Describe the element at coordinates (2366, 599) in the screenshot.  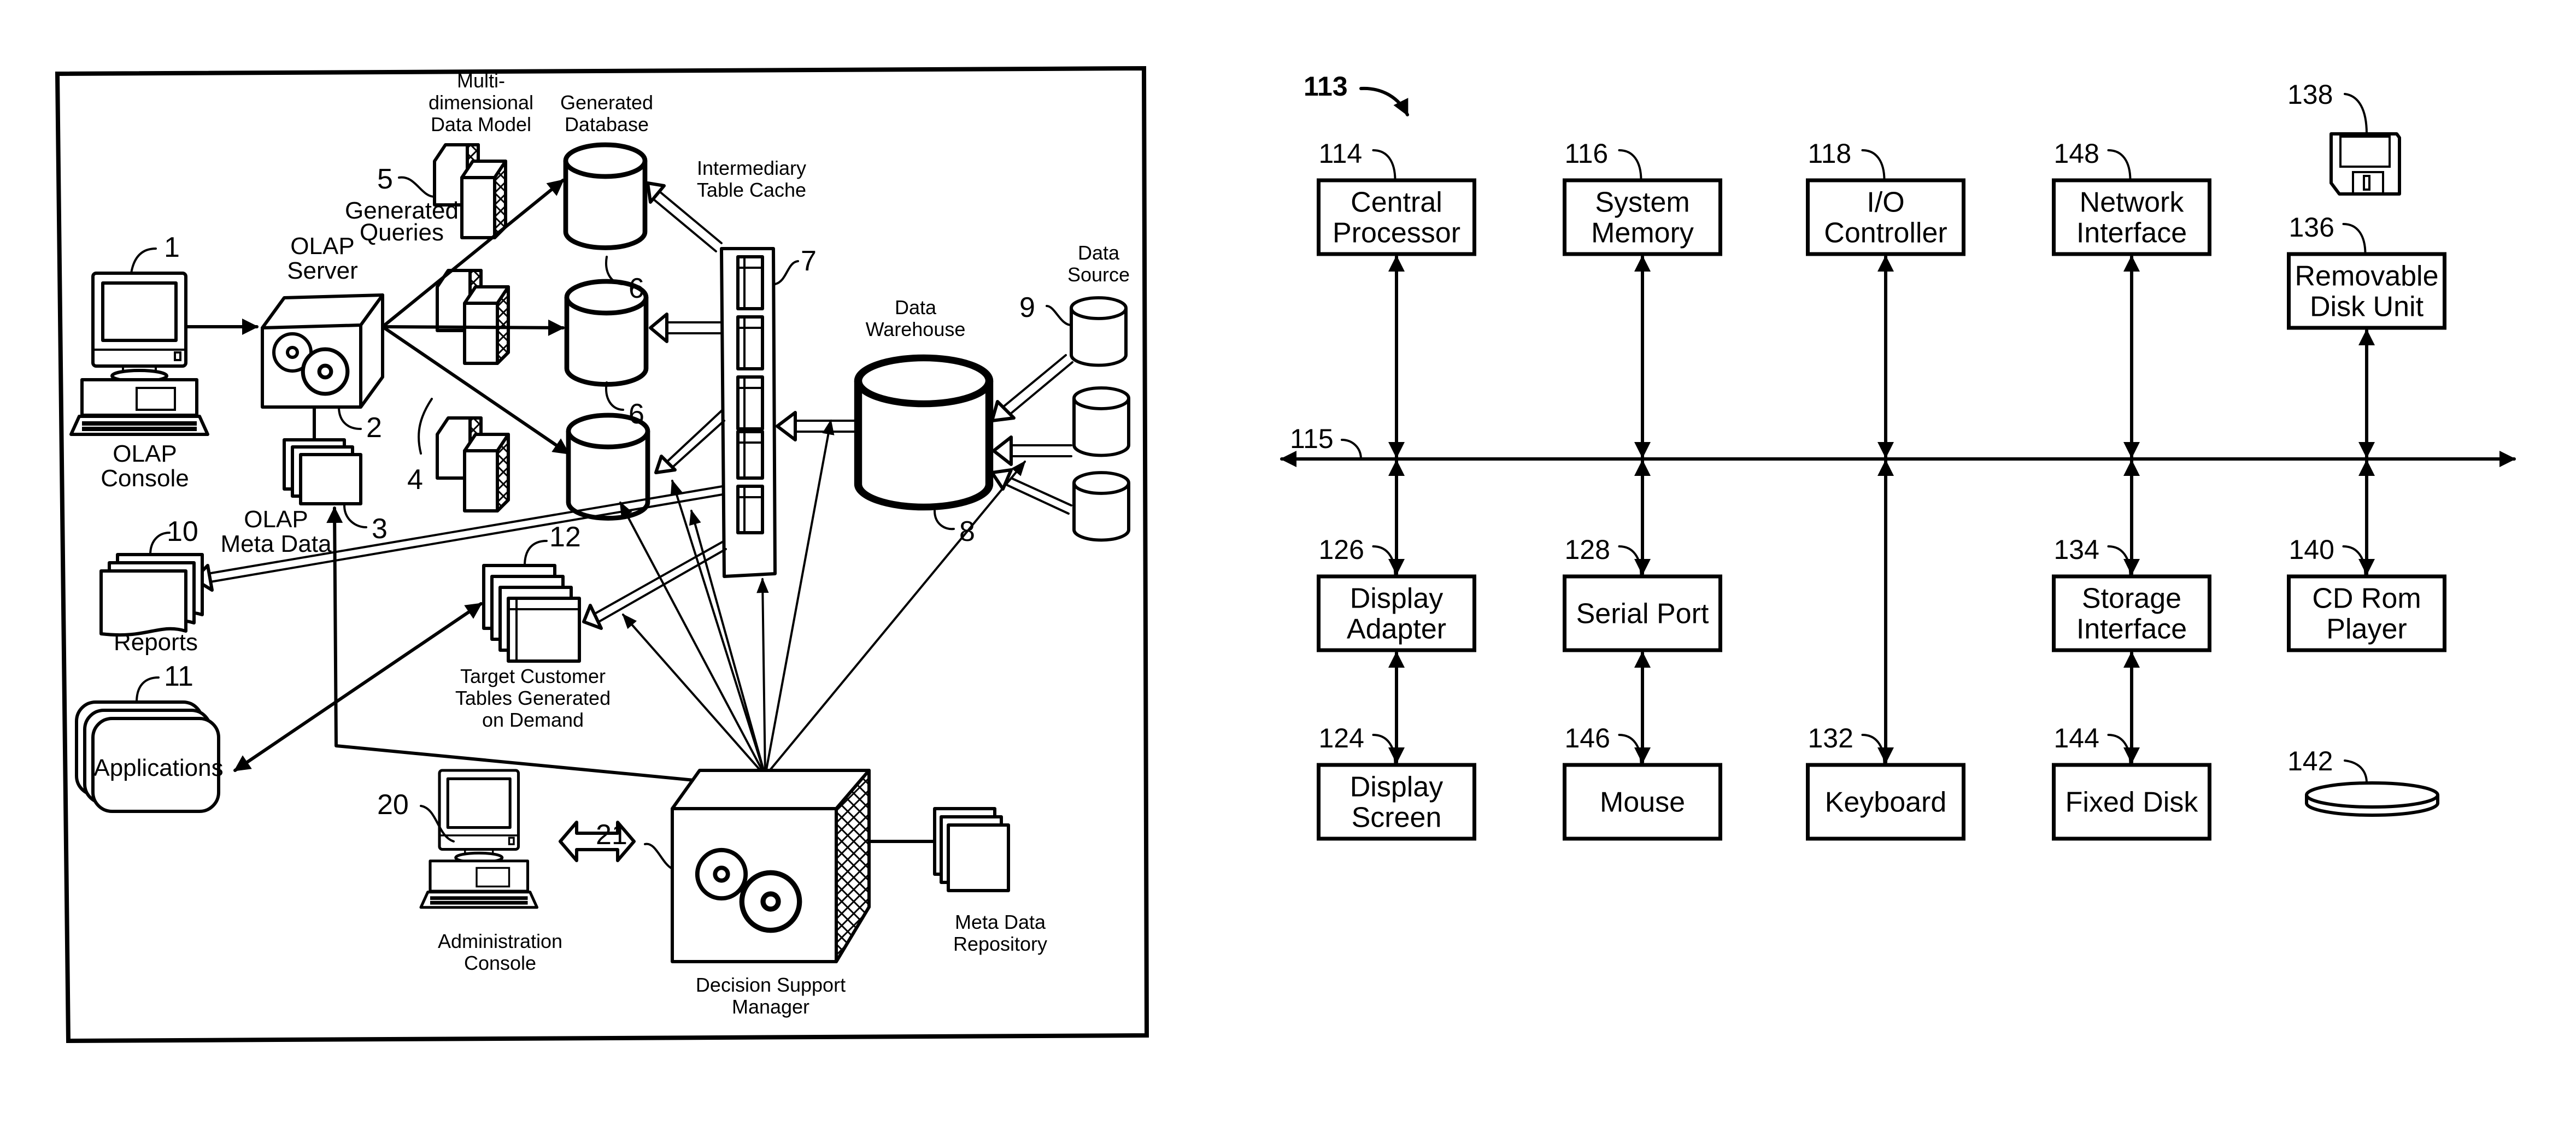
I see `component-140-label: CD Rom` at that location.